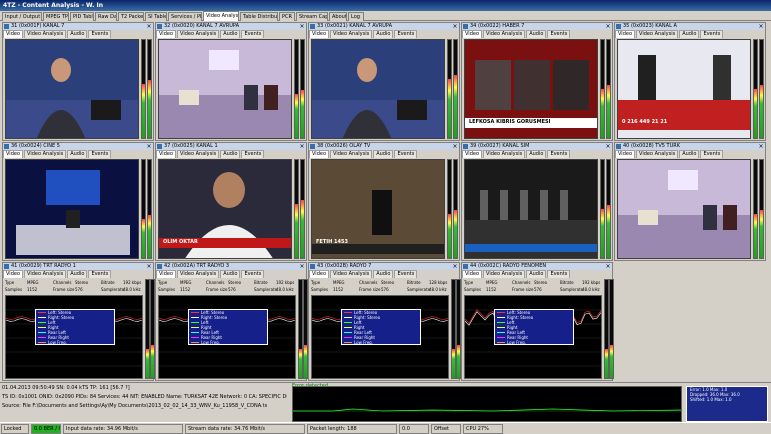 The image size is (771, 434). Describe the element at coordinates (82, 16) in the screenshot. I see `tab-pid-table: PID Table` at that location.